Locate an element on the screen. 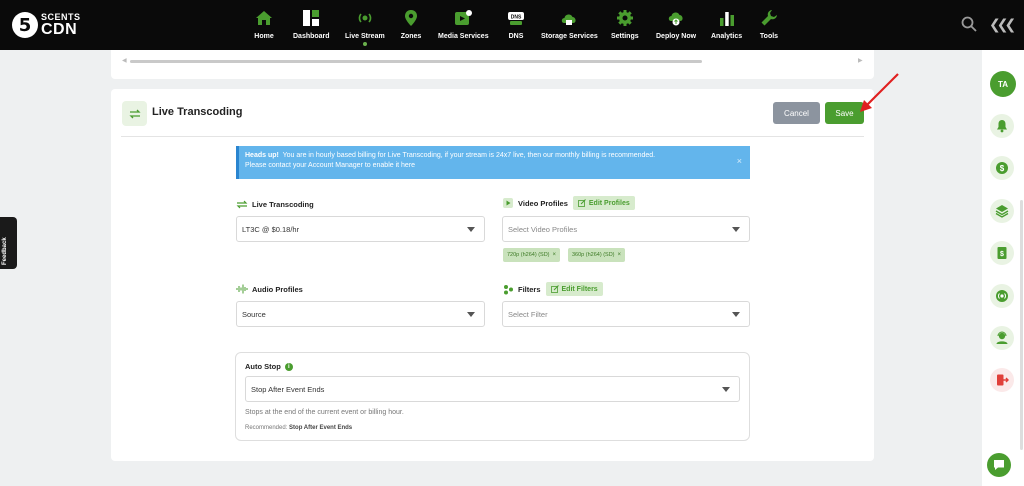  media-icon is located at coordinates (463, 18).